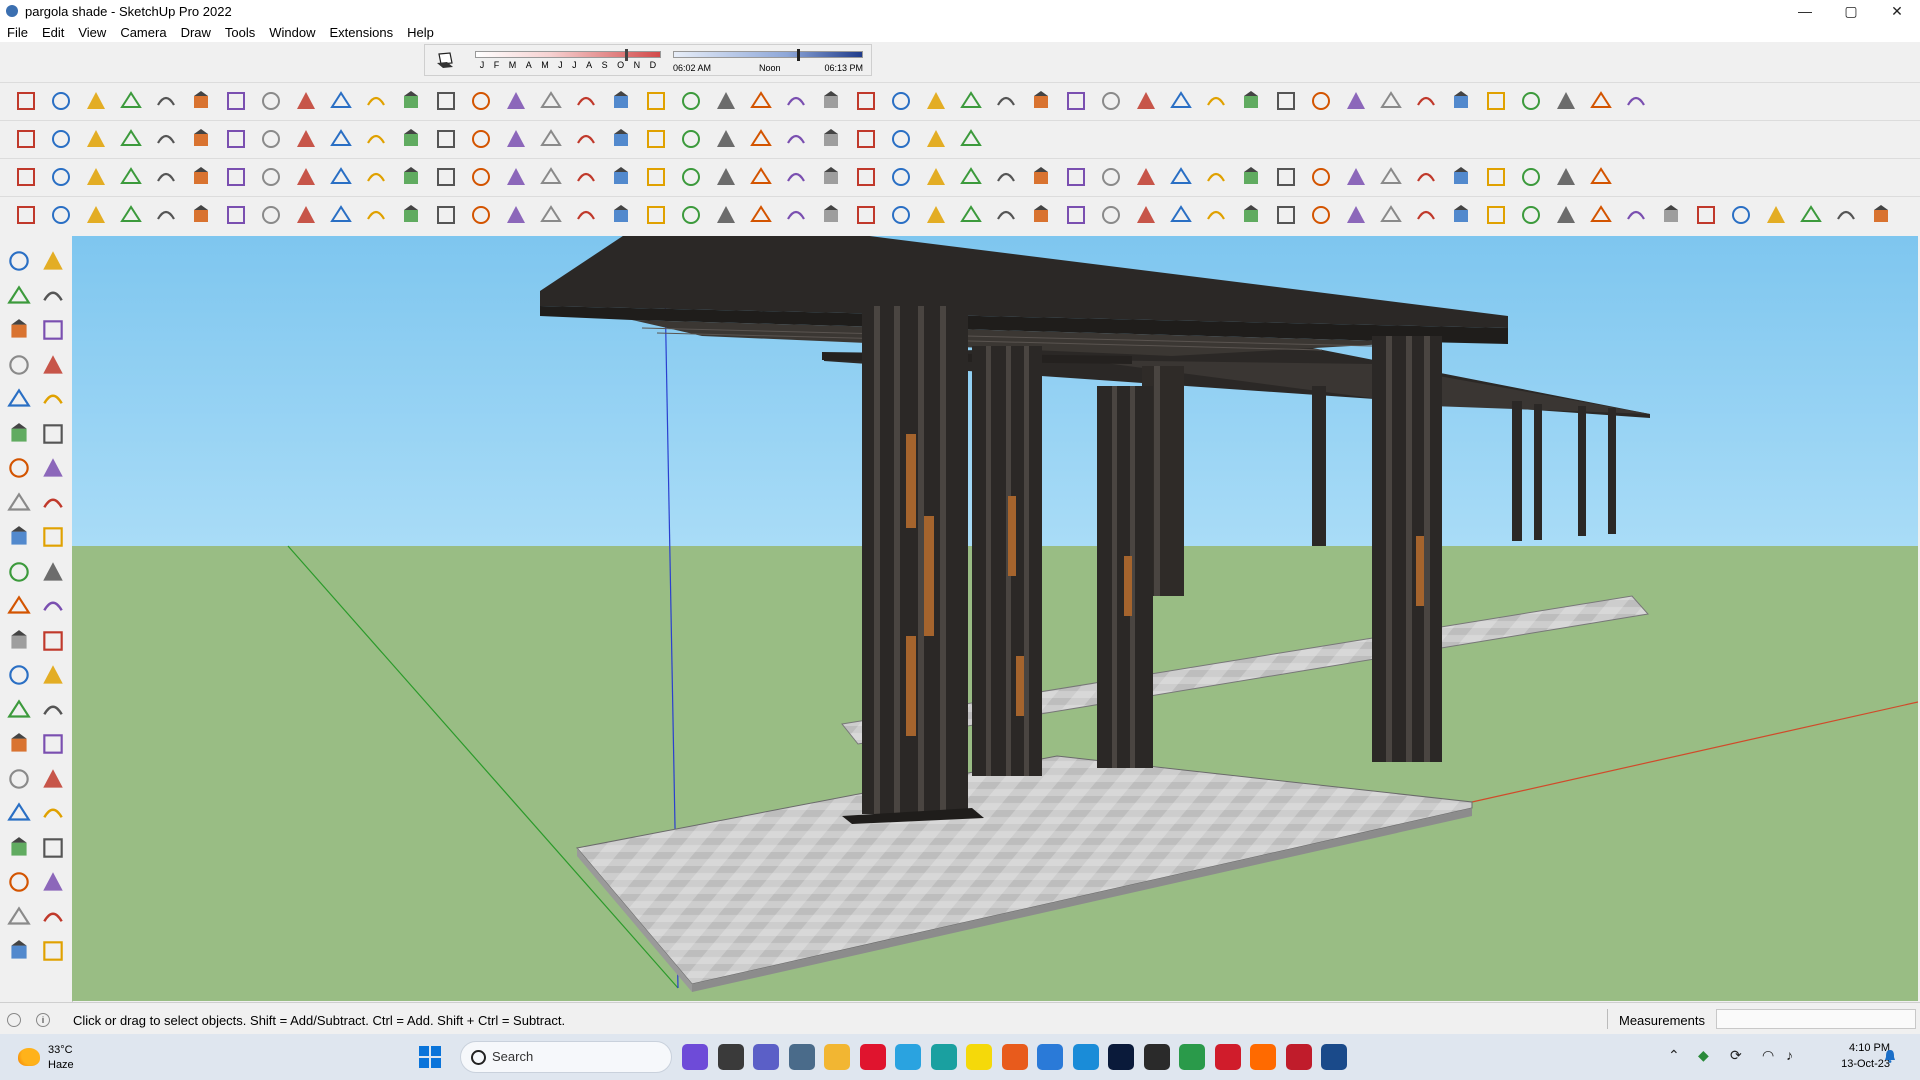 This screenshot has width=1920, height=1080. What do you see at coordinates (866, 177) in the screenshot?
I see `section-3-icon` at bounding box center [866, 177].